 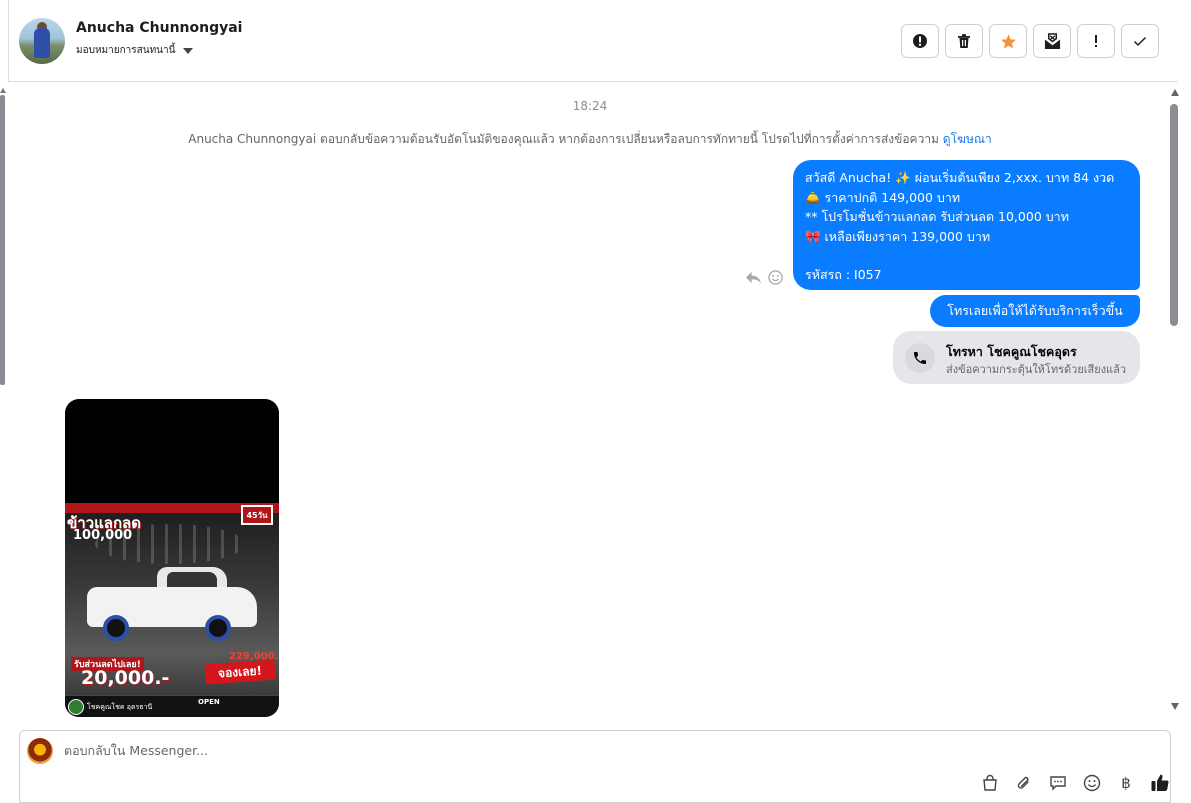 I want to click on ad-dealer-name: โชคคูณโชค อุดรธานี, so click(x=120, y=707).